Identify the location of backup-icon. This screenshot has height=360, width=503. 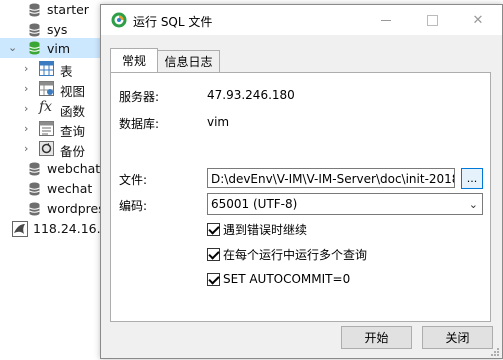
(46, 148).